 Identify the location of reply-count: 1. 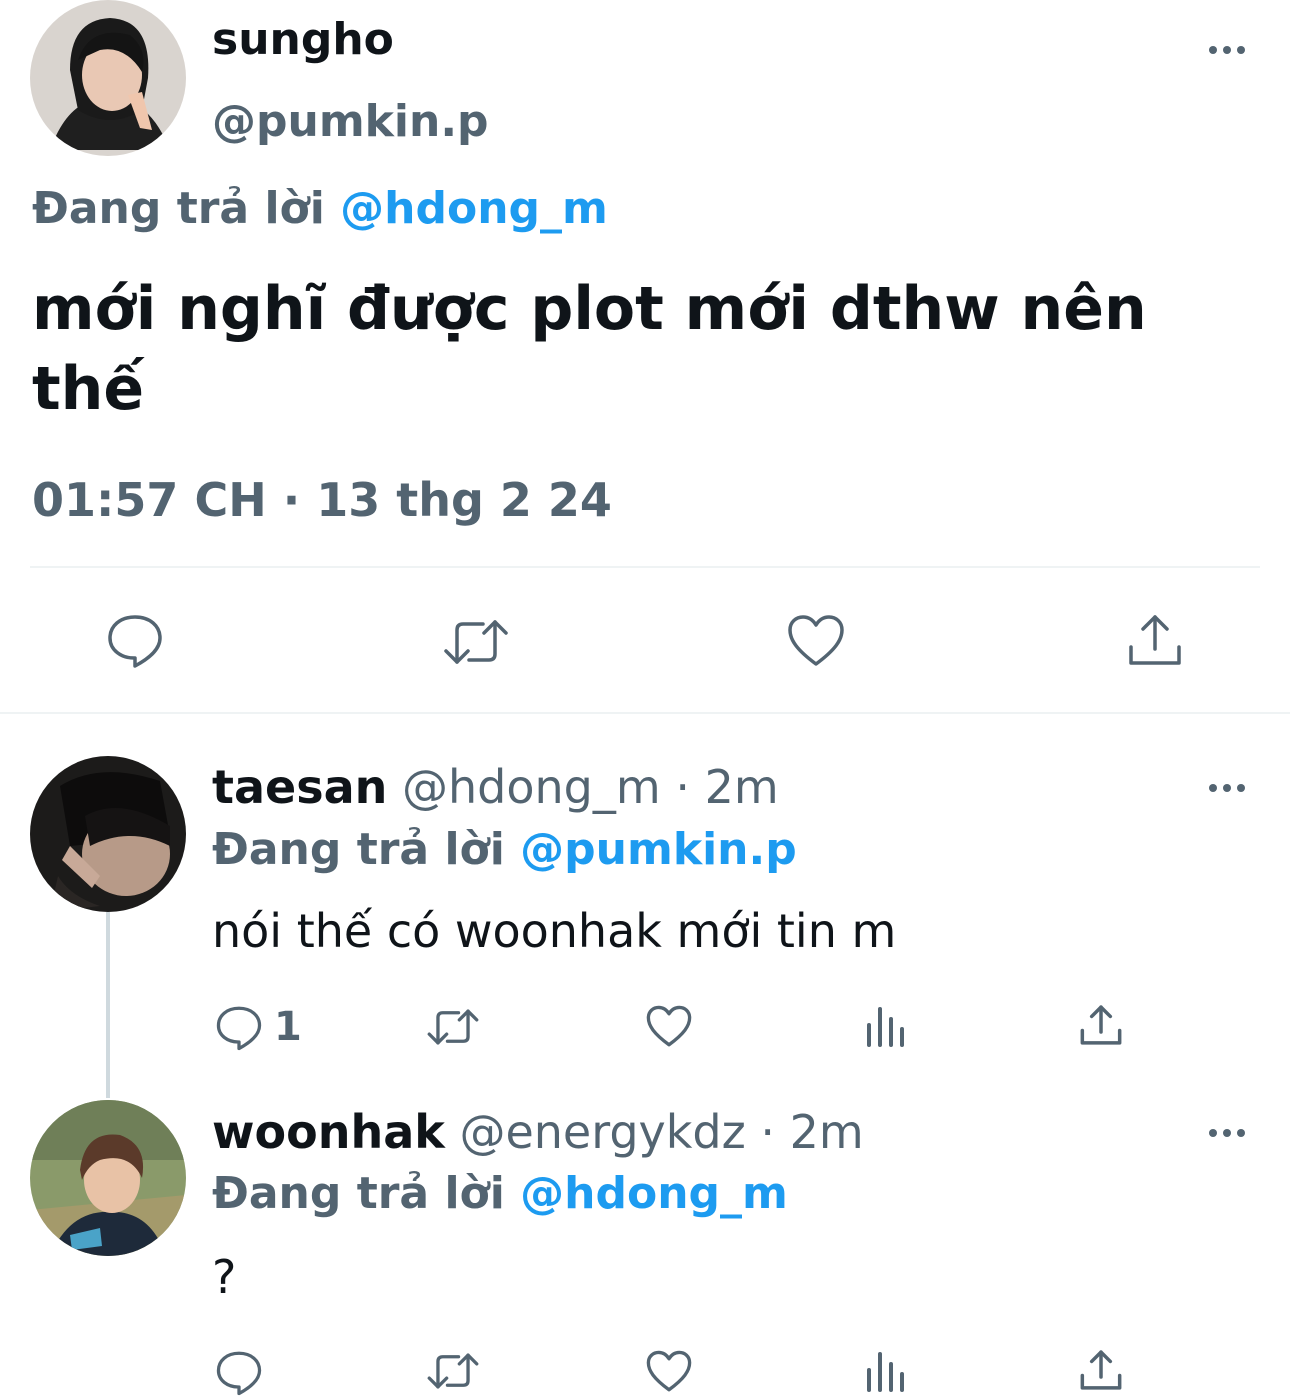
(288, 1027).